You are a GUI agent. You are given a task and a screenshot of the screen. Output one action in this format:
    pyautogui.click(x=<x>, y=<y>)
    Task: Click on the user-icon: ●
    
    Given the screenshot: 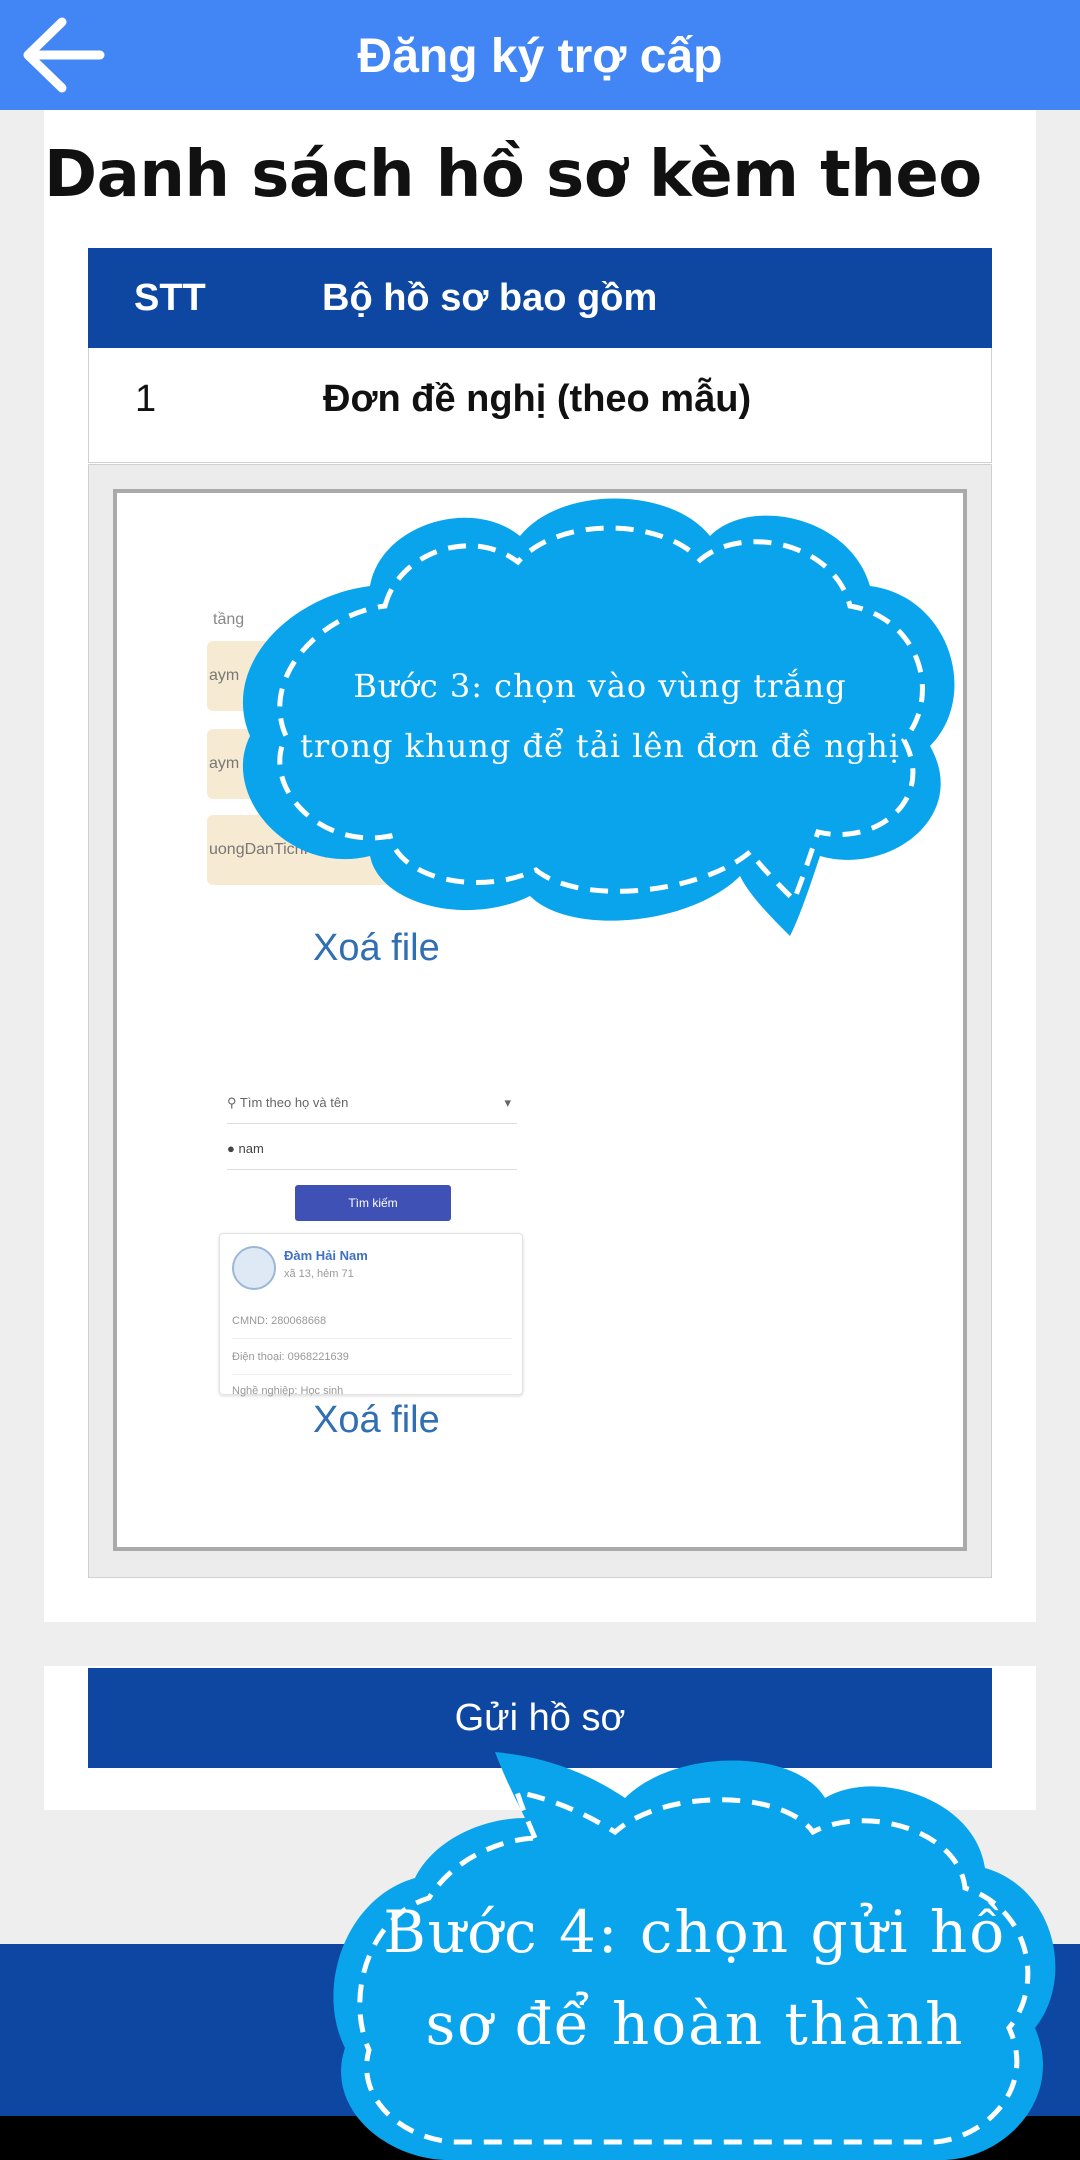 What is the action you would take?
    pyautogui.click(x=231, y=1148)
    